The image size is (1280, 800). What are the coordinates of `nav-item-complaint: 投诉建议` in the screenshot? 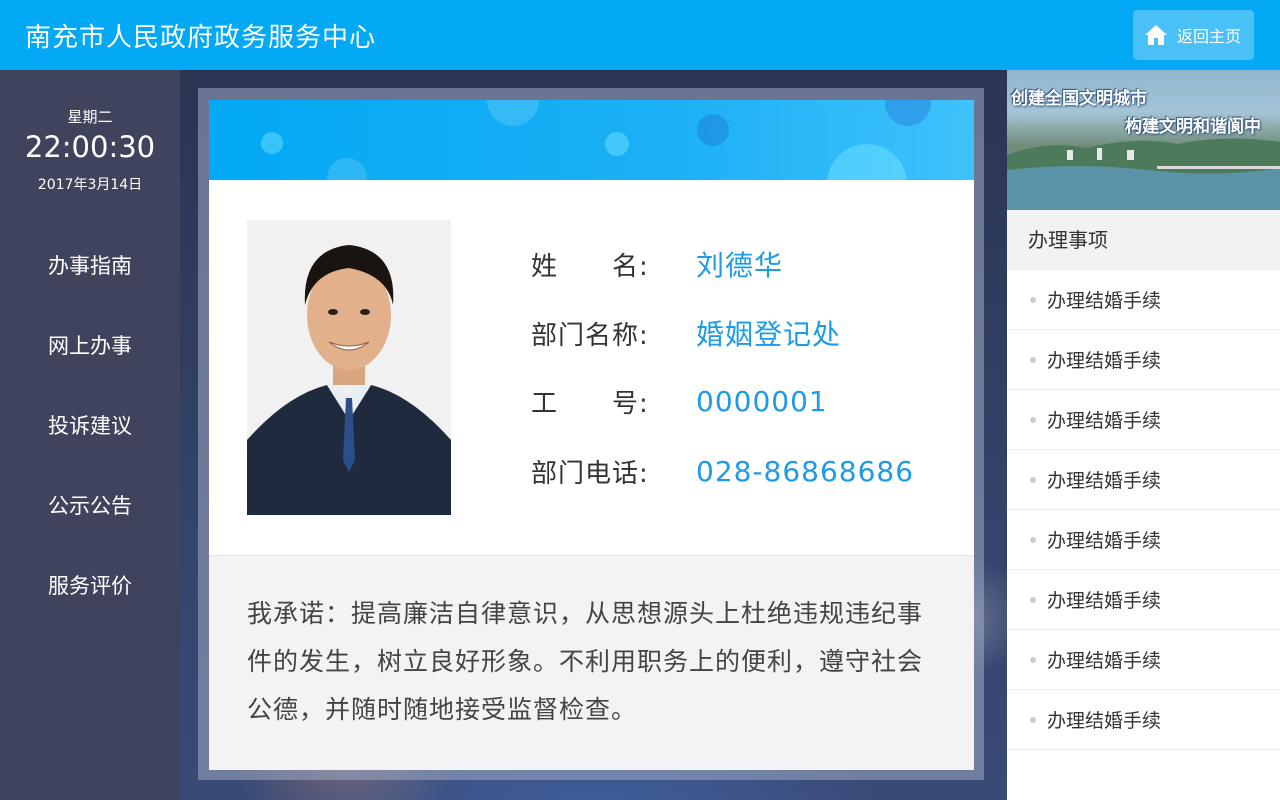 It's located at (90, 426).